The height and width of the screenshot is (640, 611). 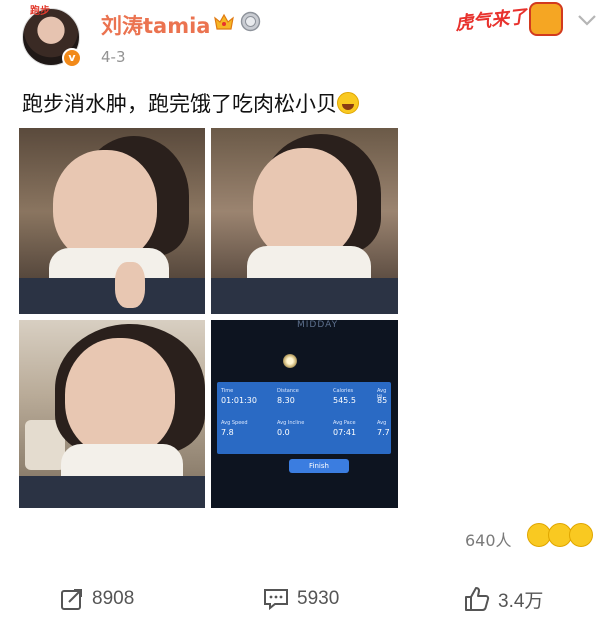 I want to click on like-button: 3.4万, so click(x=503, y=599).